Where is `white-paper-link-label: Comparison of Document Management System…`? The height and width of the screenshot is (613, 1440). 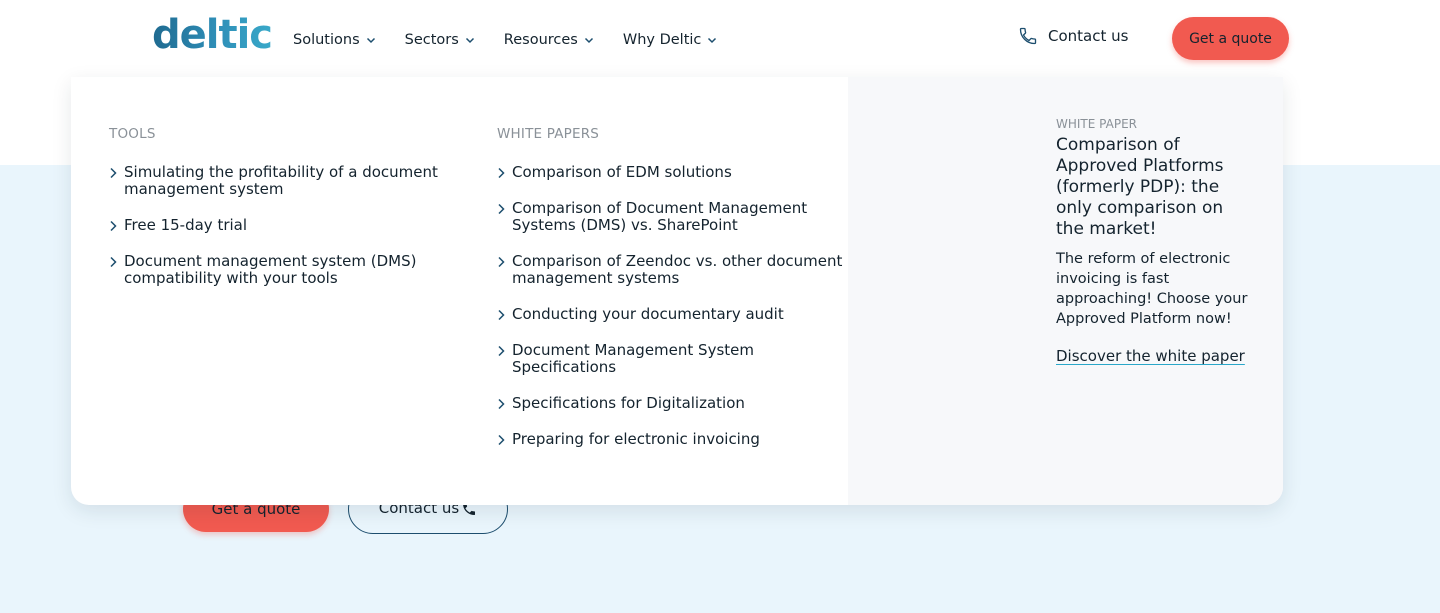 white-paper-link-label: Comparison of Document Management System… is located at coordinates (660, 216).